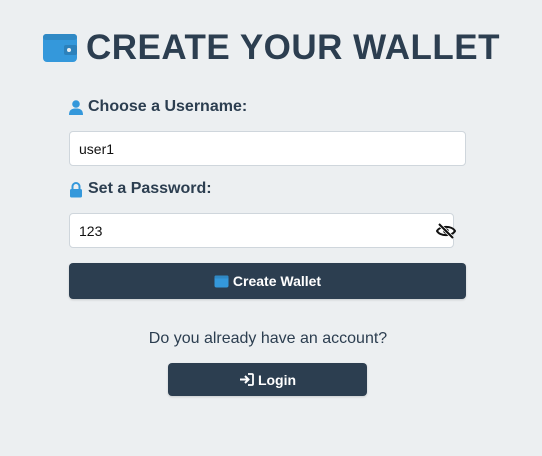 The height and width of the screenshot is (456, 542). I want to click on password-label: Set a Password:, so click(140, 189).